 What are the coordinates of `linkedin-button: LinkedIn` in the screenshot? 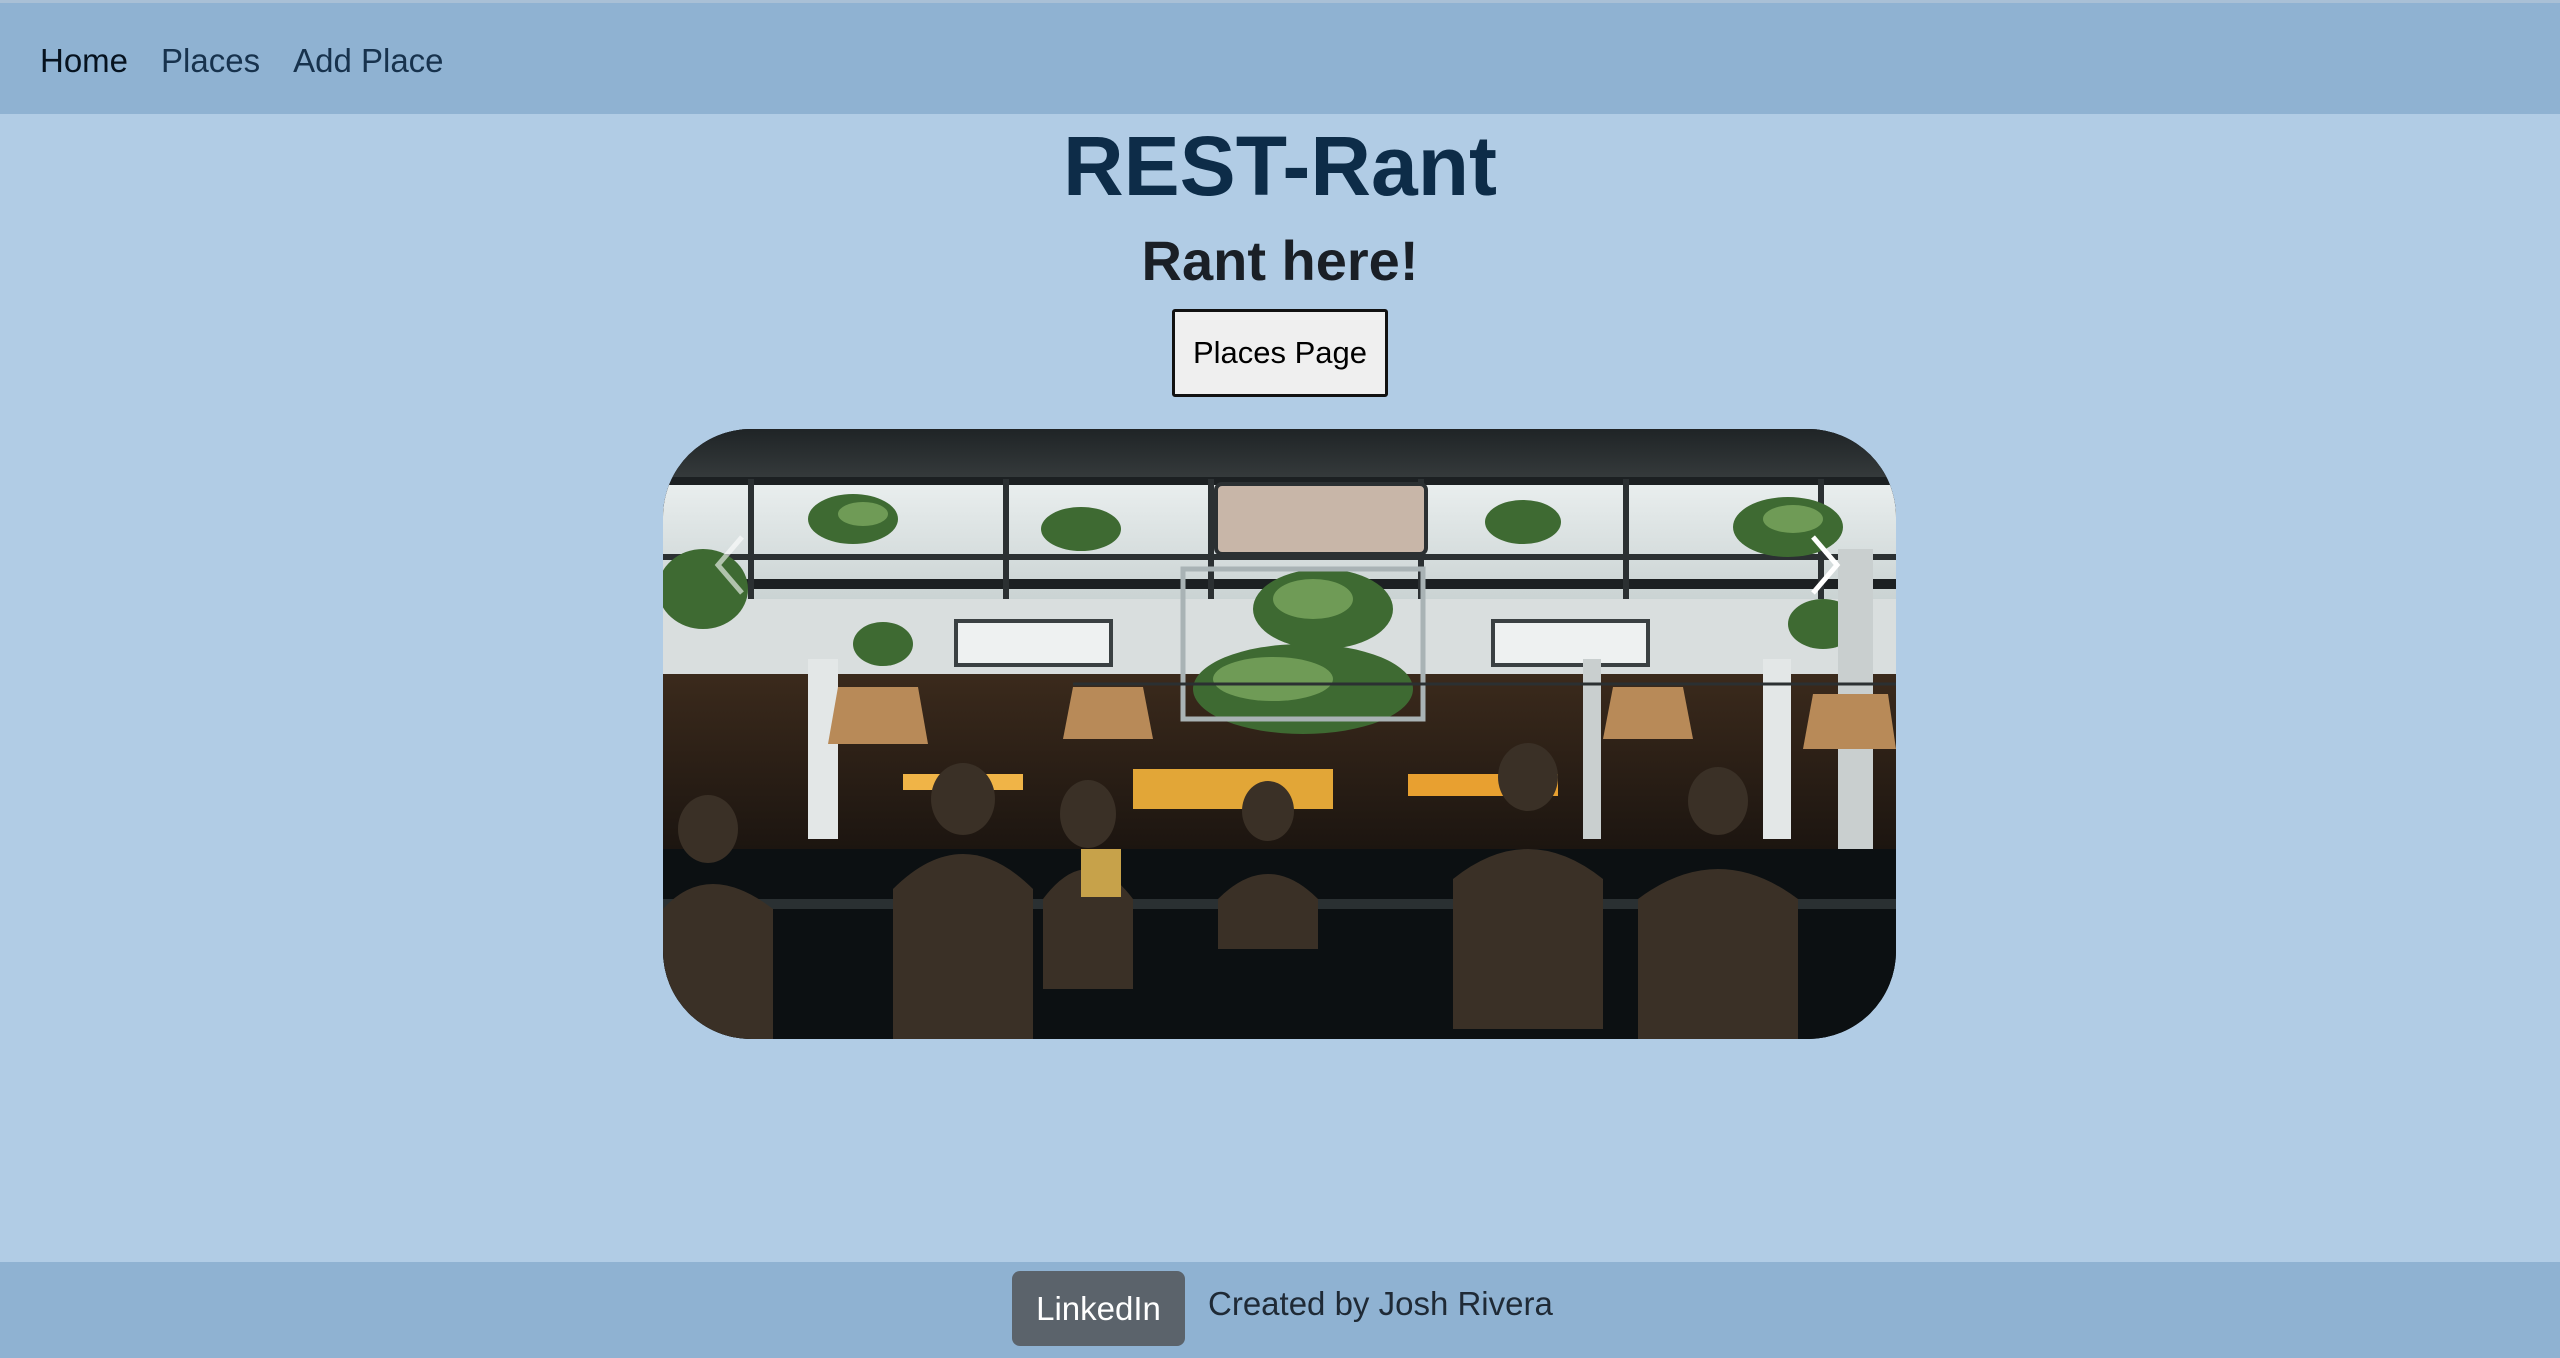 It's located at (1098, 1308).